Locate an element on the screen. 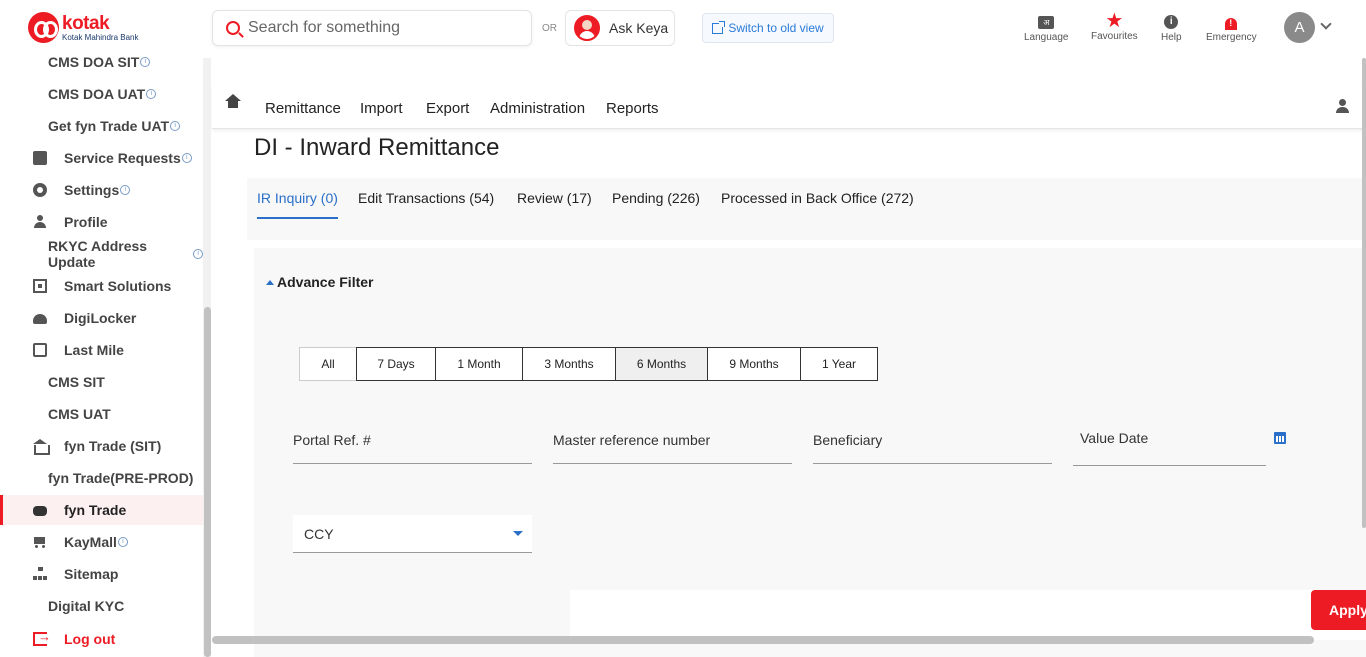 The height and width of the screenshot is (657, 1366). tab-edit-transactions: Edit Transactions (54) is located at coordinates (426, 203).